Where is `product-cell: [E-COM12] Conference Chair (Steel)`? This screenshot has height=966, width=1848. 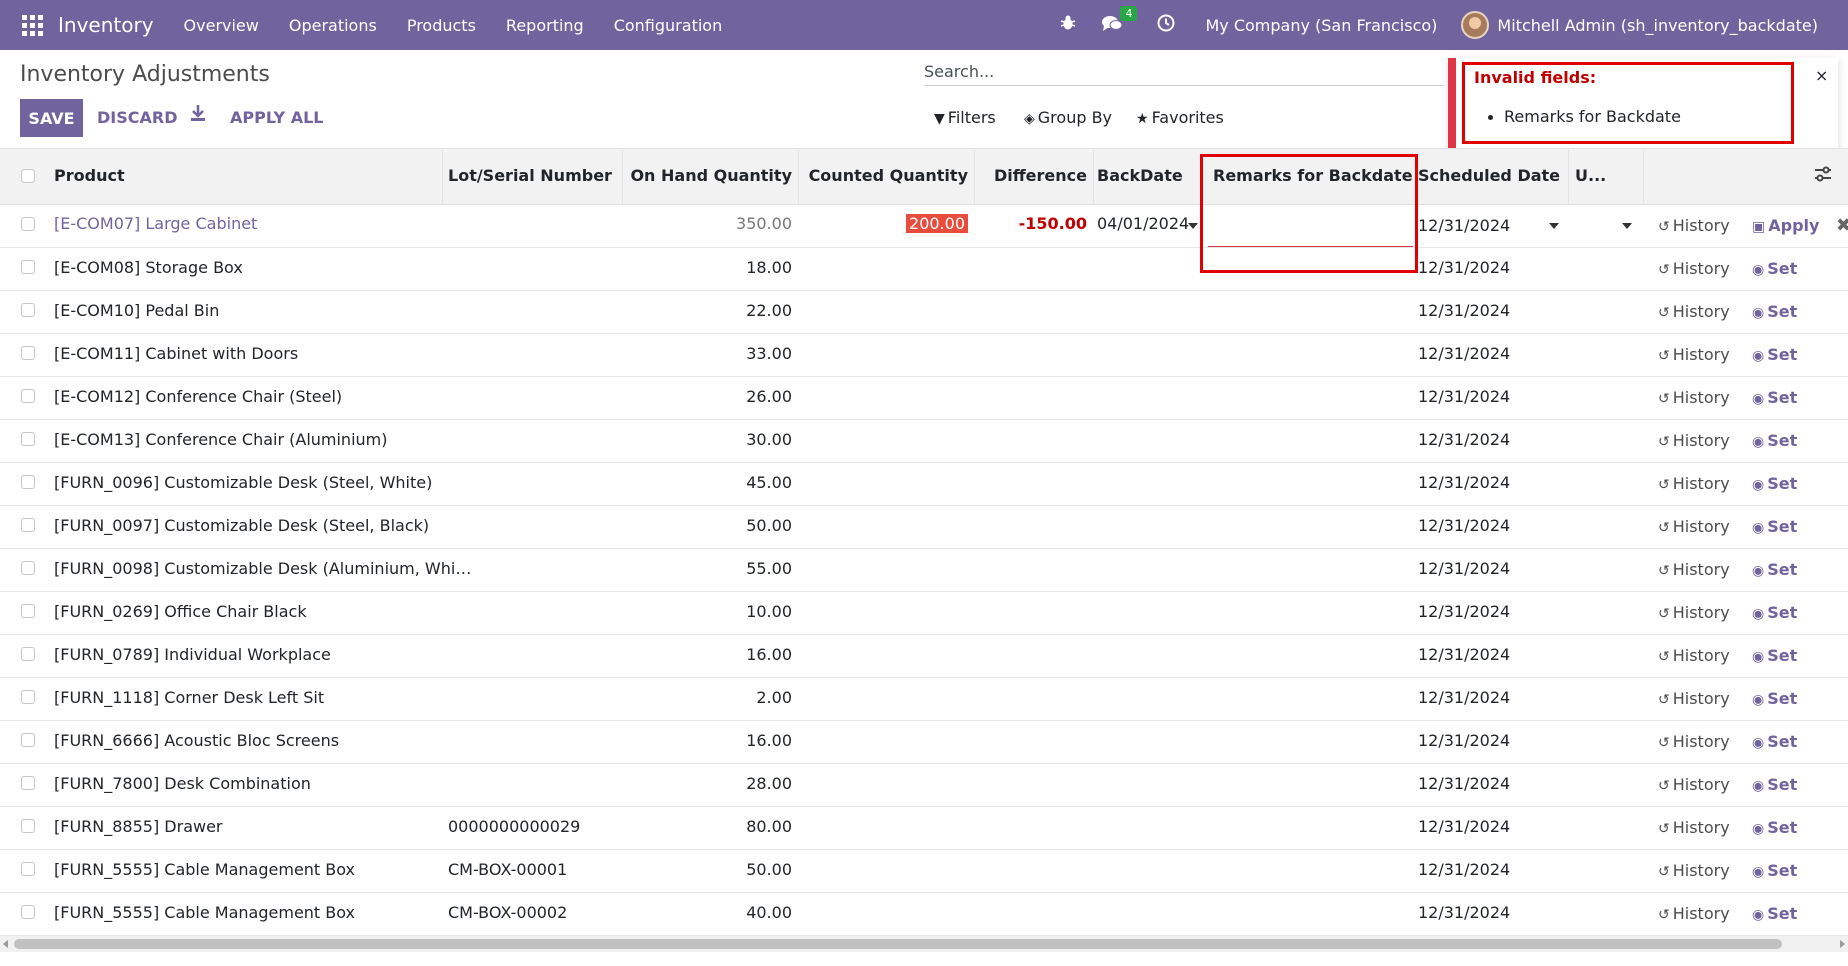 product-cell: [E-COM12] Conference Chair (Steel) is located at coordinates (198, 396).